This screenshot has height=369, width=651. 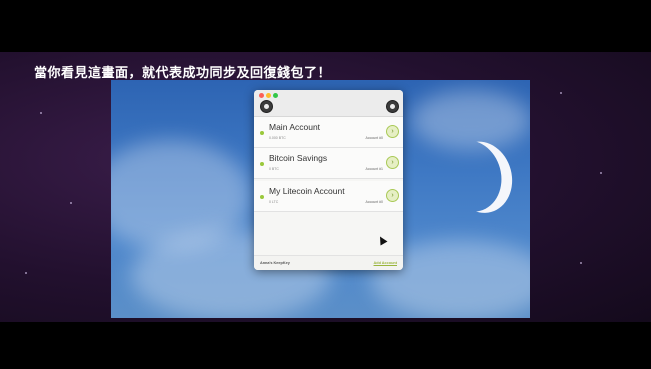 I want to click on account-name: My Litecoin Account, so click(x=307, y=191).